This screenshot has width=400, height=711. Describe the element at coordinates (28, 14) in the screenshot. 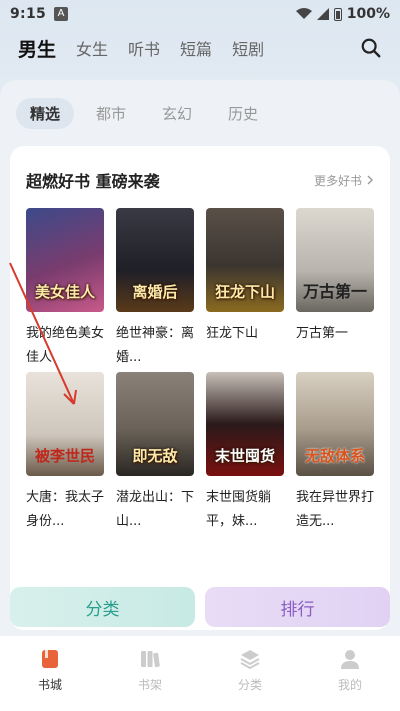

I see `status-time: 9:15` at that location.